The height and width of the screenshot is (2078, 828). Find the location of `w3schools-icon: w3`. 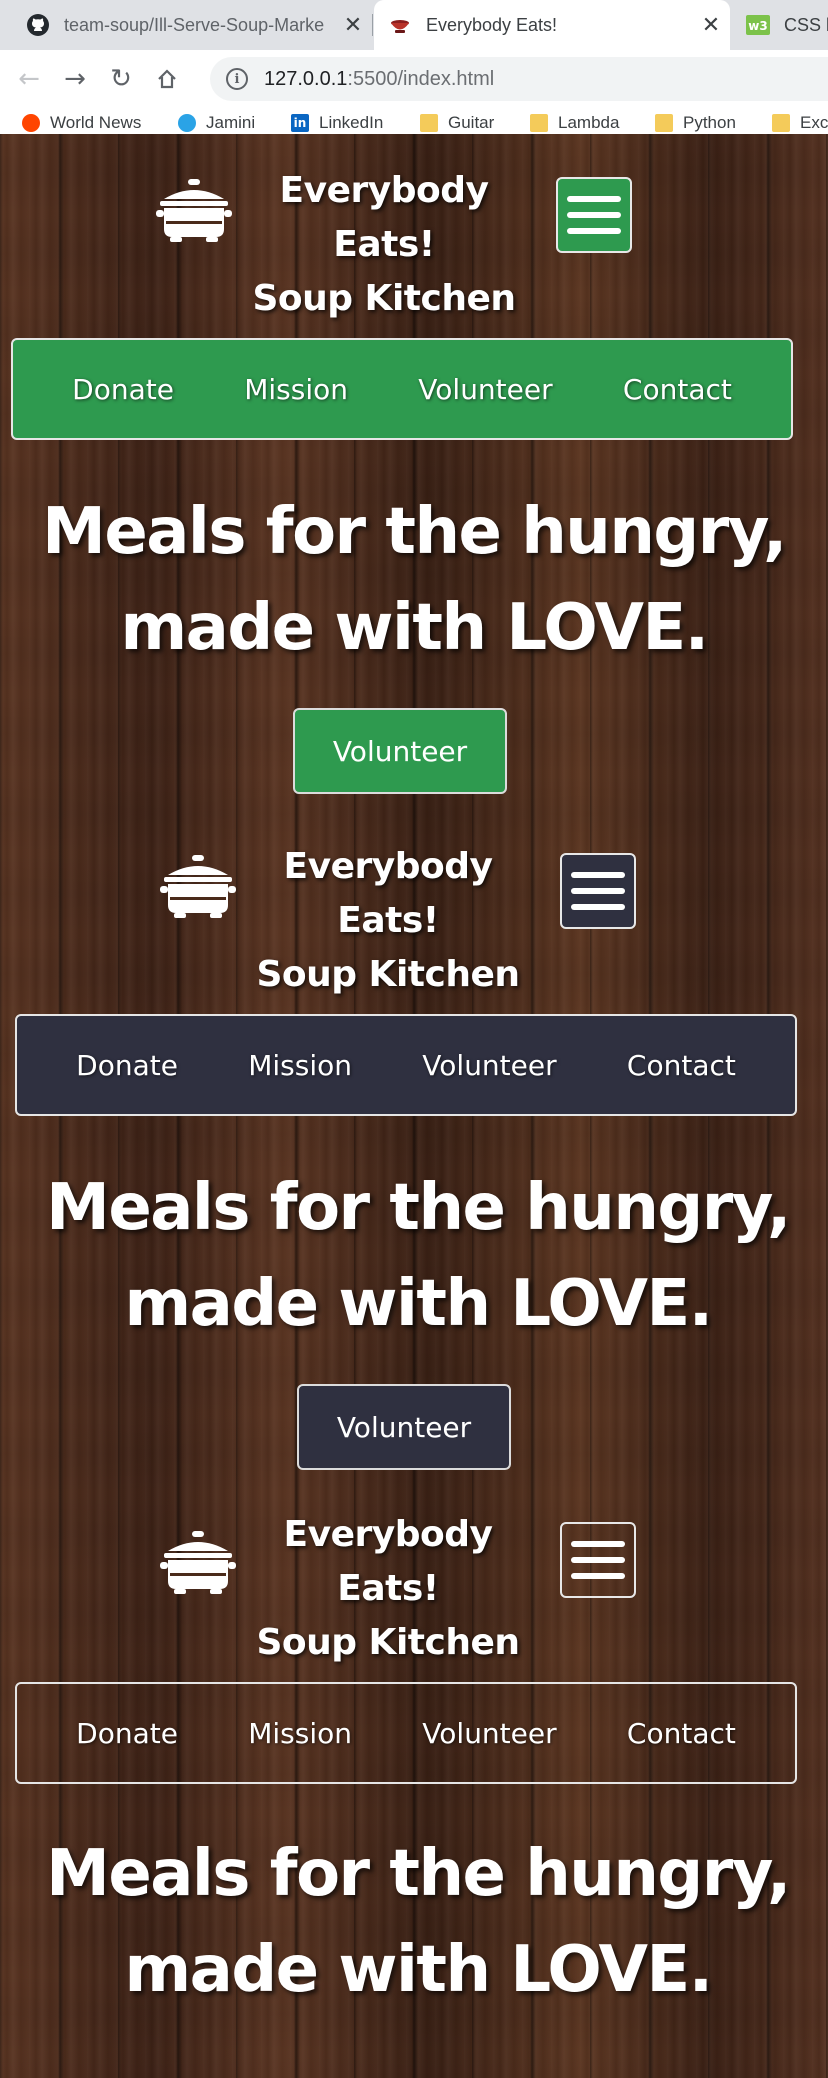

w3schools-icon: w3 is located at coordinates (758, 25).